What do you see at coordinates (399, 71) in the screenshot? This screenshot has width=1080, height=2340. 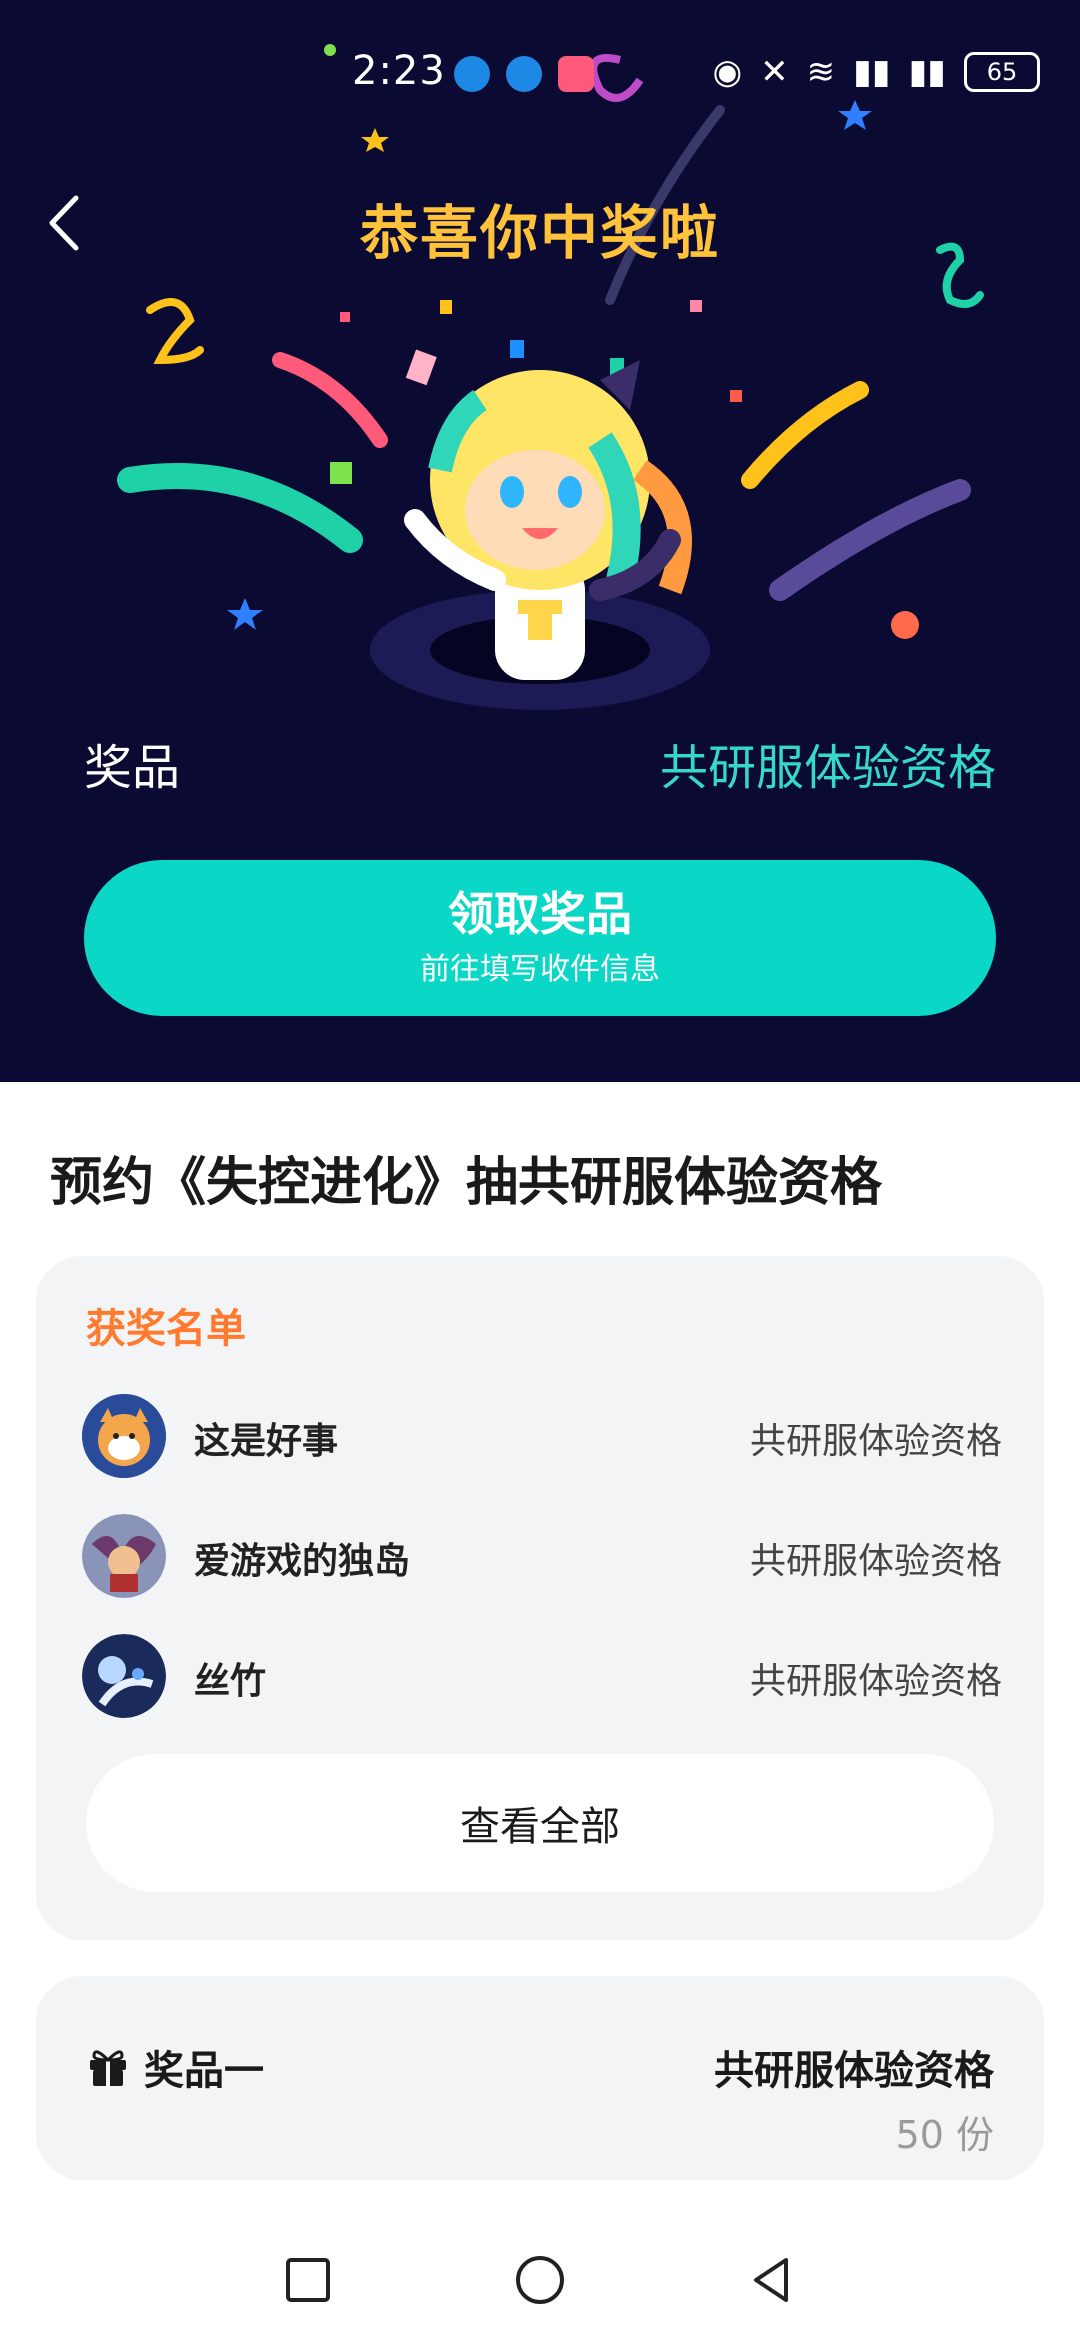 I see `status-time: 2:23` at bounding box center [399, 71].